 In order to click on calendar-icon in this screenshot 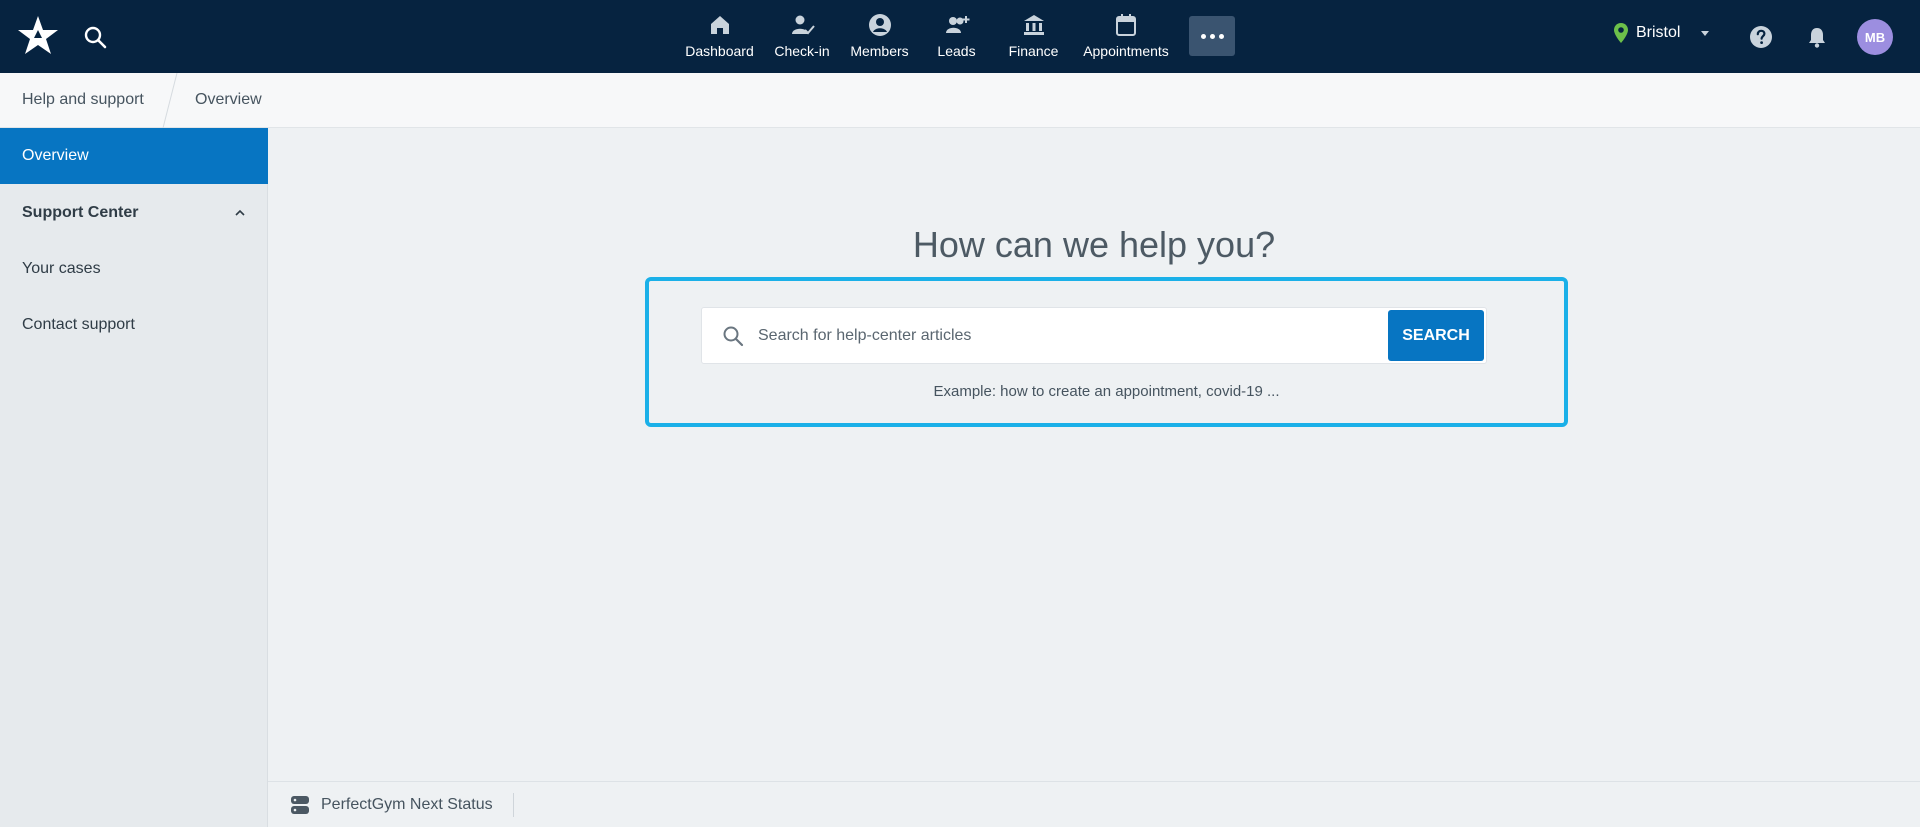, I will do `click(1126, 25)`.